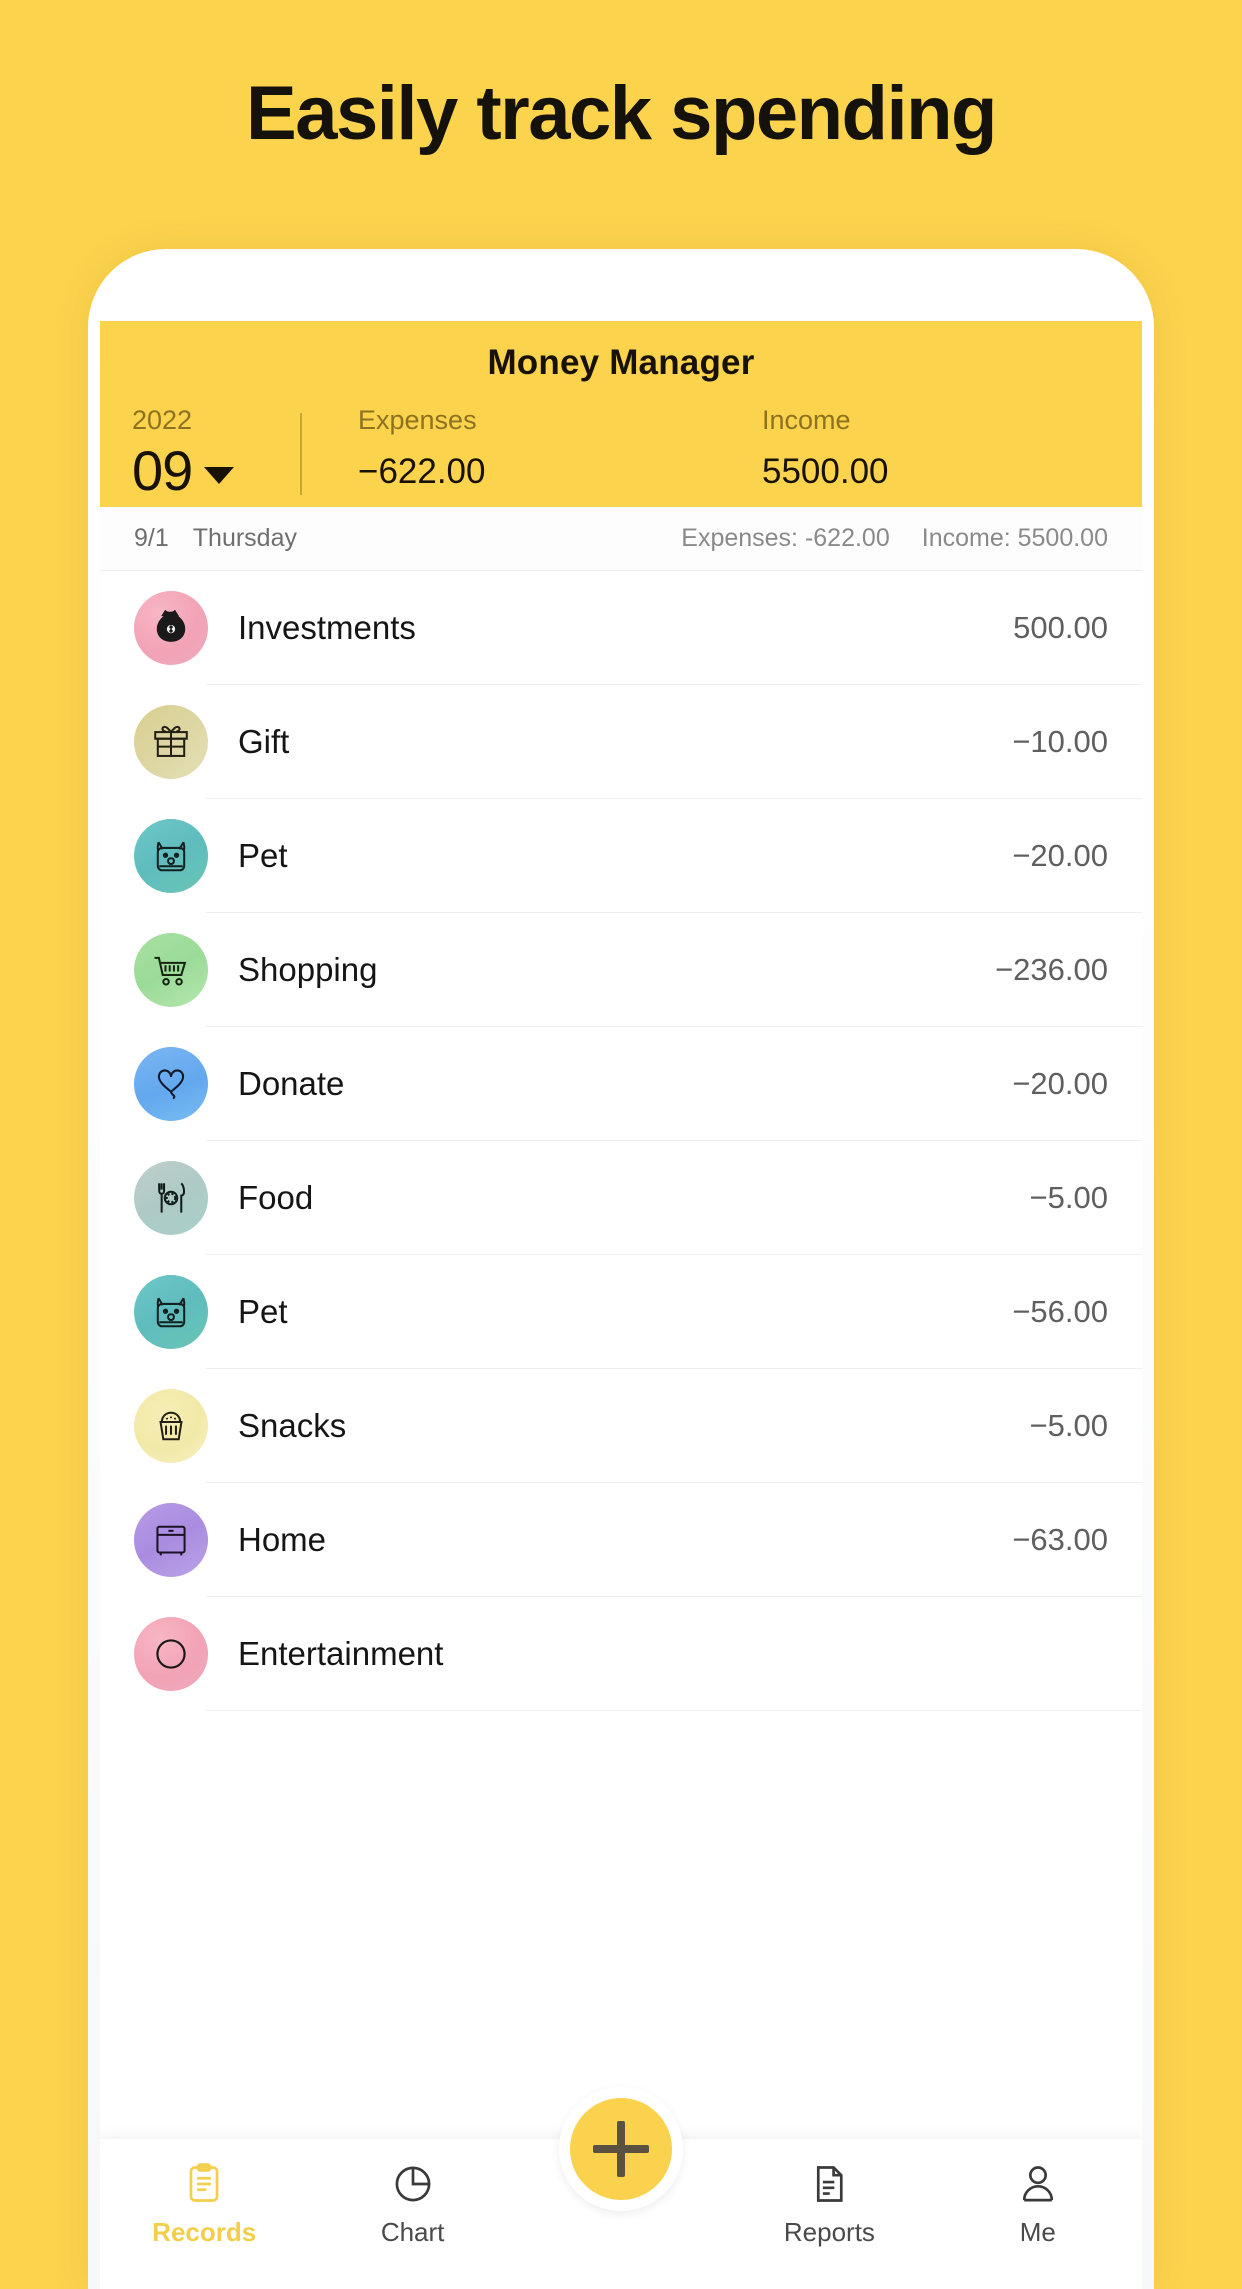 Image resolution: width=1242 pixels, height=2289 pixels. What do you see at coordinates (204, 2182) in the screenshot?
I see `clipboard-icon` at bounding box center [204, 2182].